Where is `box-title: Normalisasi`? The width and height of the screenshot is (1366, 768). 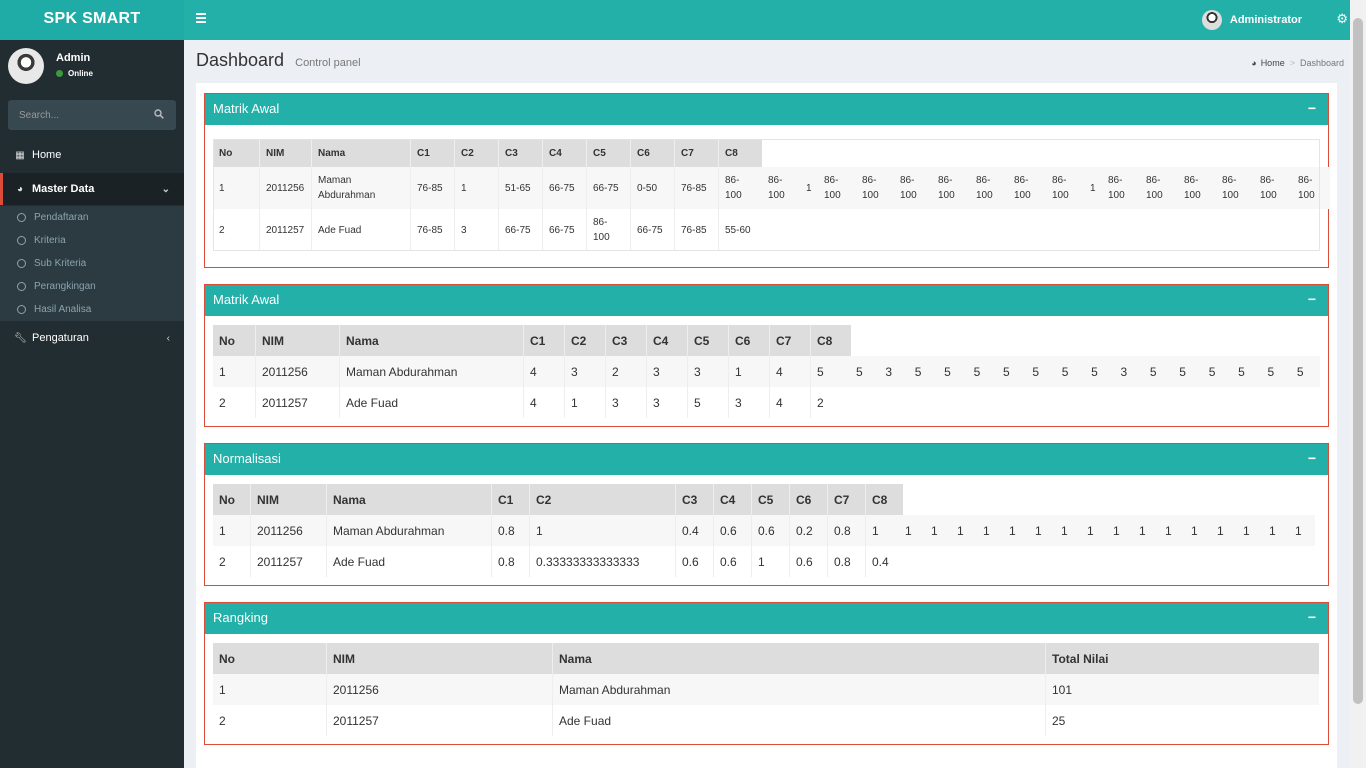 box-title: Normalisasi is located at coordinates (247, 458).